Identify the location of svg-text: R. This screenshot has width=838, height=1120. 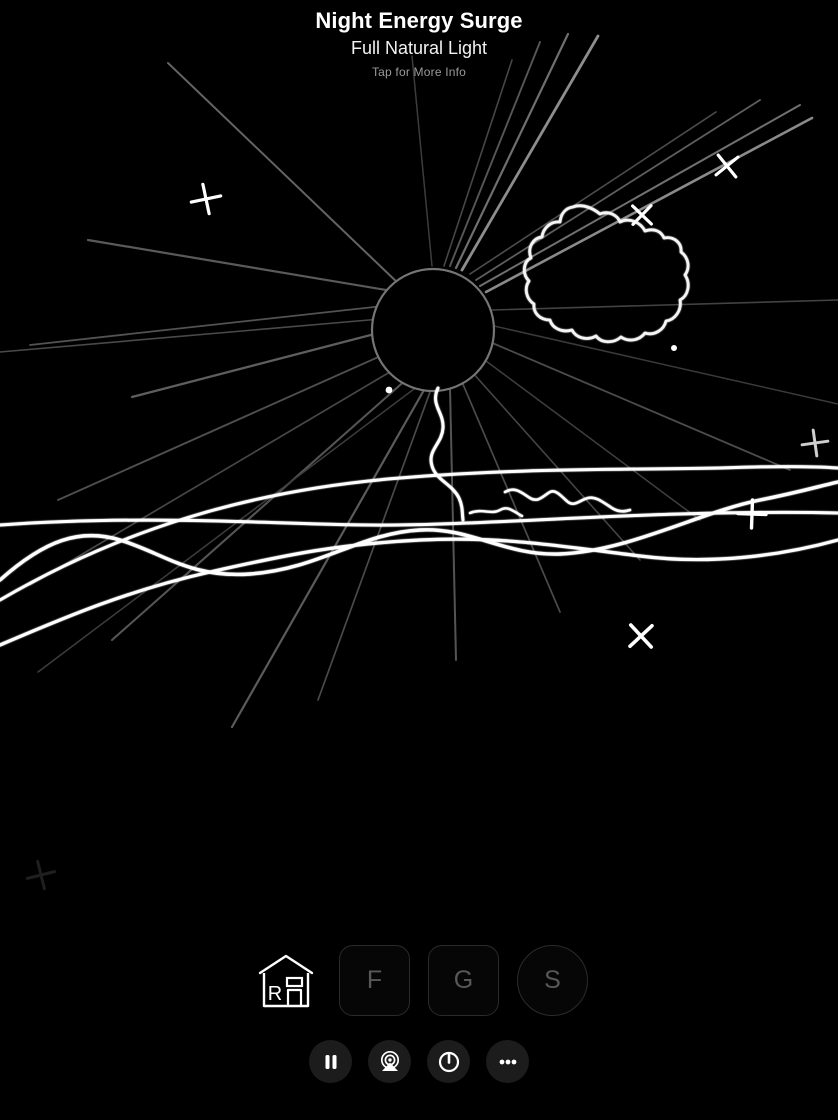
(274, 994).